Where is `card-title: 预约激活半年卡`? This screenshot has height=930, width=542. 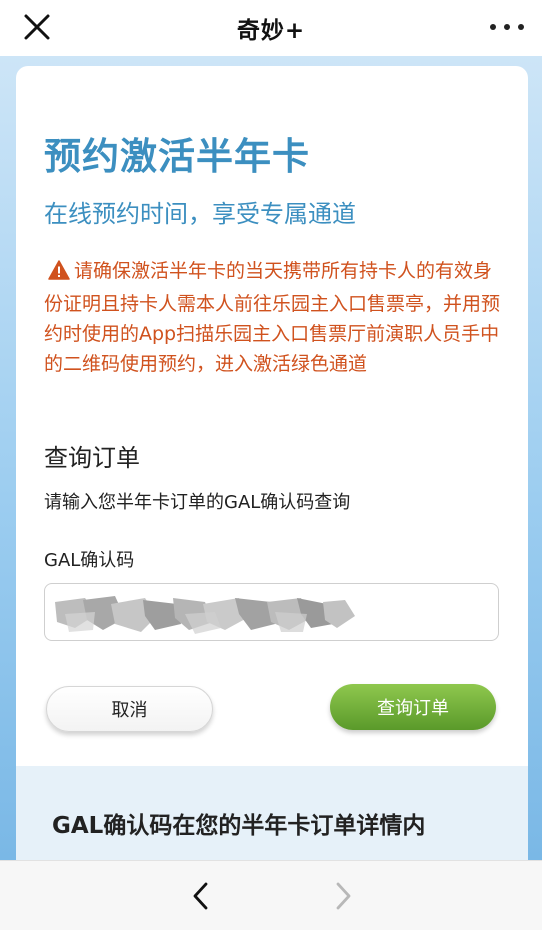 card-title: 预约激活半年卡 is located at coordinates (177, 156).